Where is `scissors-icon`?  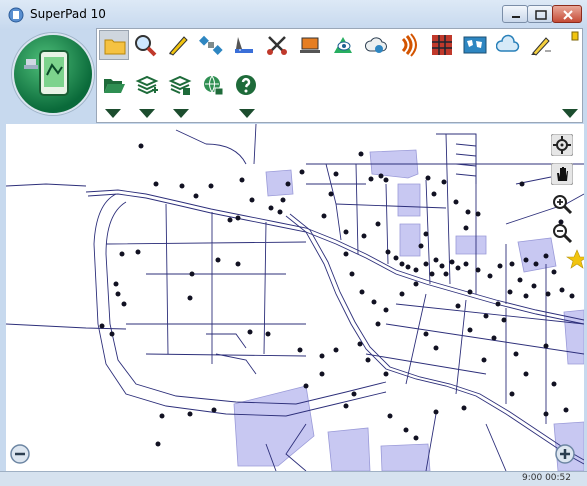 scissors-icon is located at coordinates (277, 45).